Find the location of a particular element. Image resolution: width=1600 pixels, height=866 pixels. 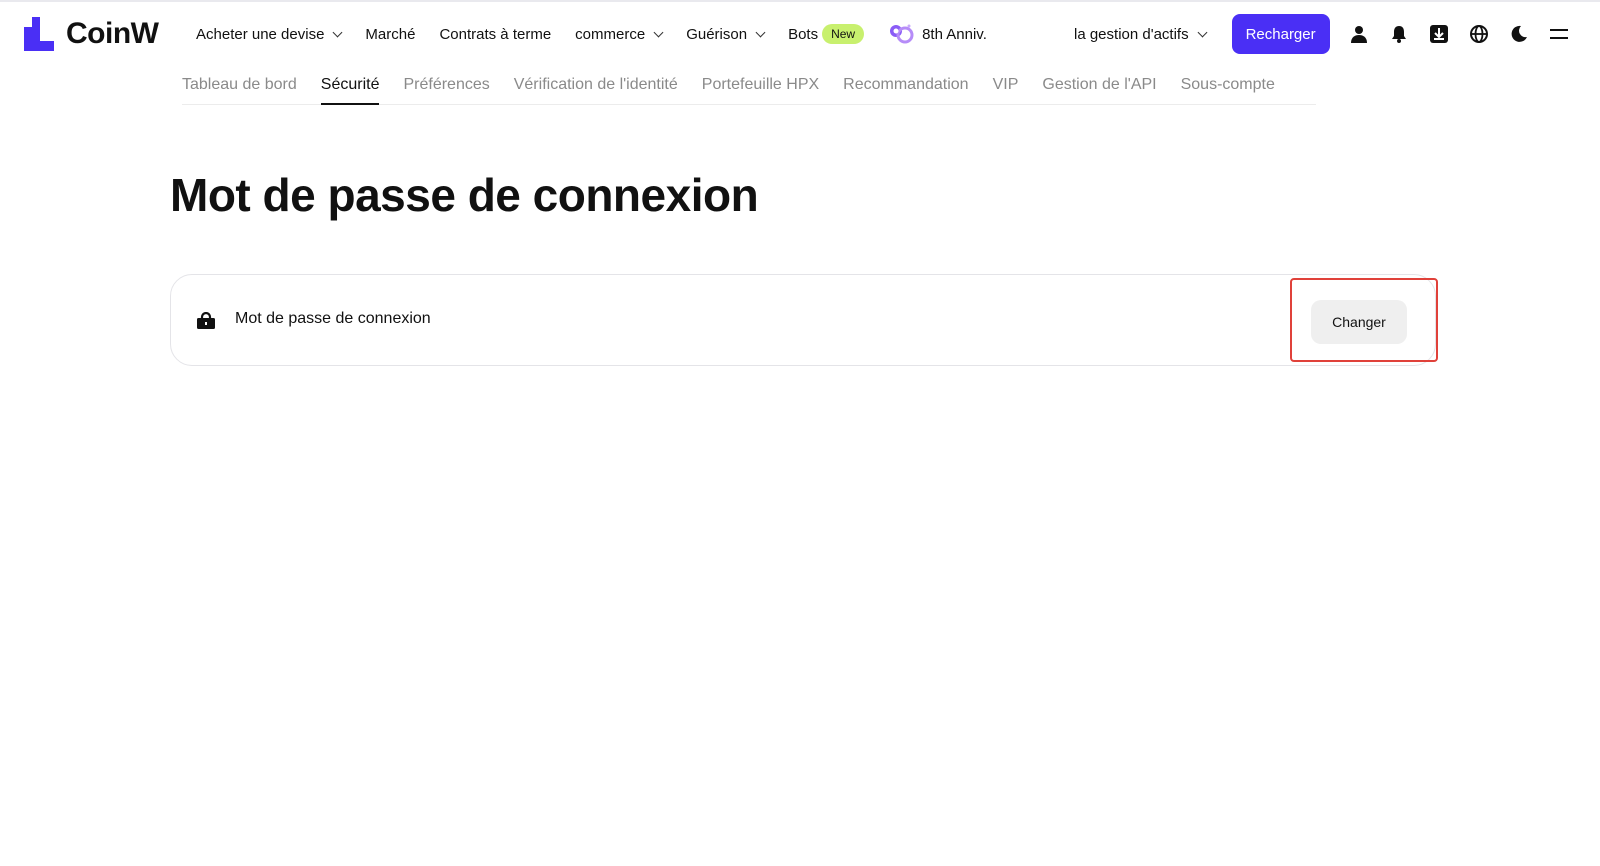

tab-security: Sécurité is located at coordinates (349, 85).